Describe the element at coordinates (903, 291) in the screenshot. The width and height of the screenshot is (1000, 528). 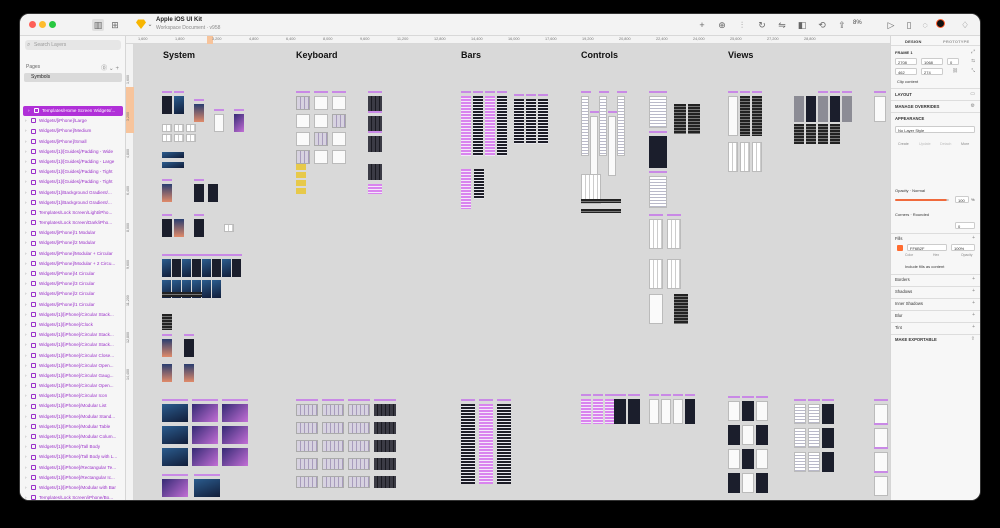
I see `shadows-section: Shadows` at that location.